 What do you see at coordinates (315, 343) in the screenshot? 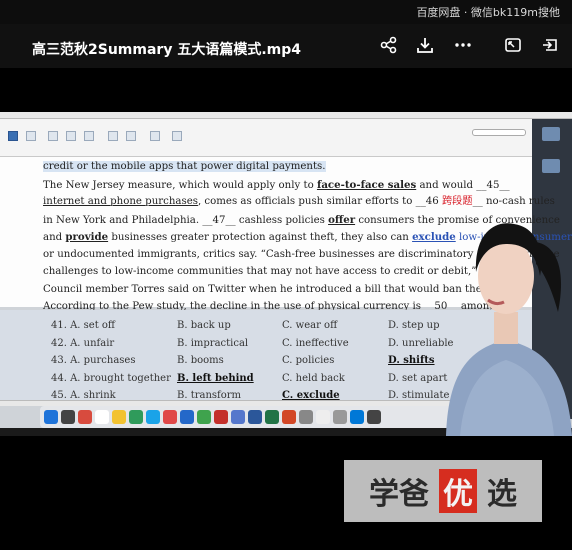
I see `option-42-c: C. ineffective` at bounding box center [315, 343].